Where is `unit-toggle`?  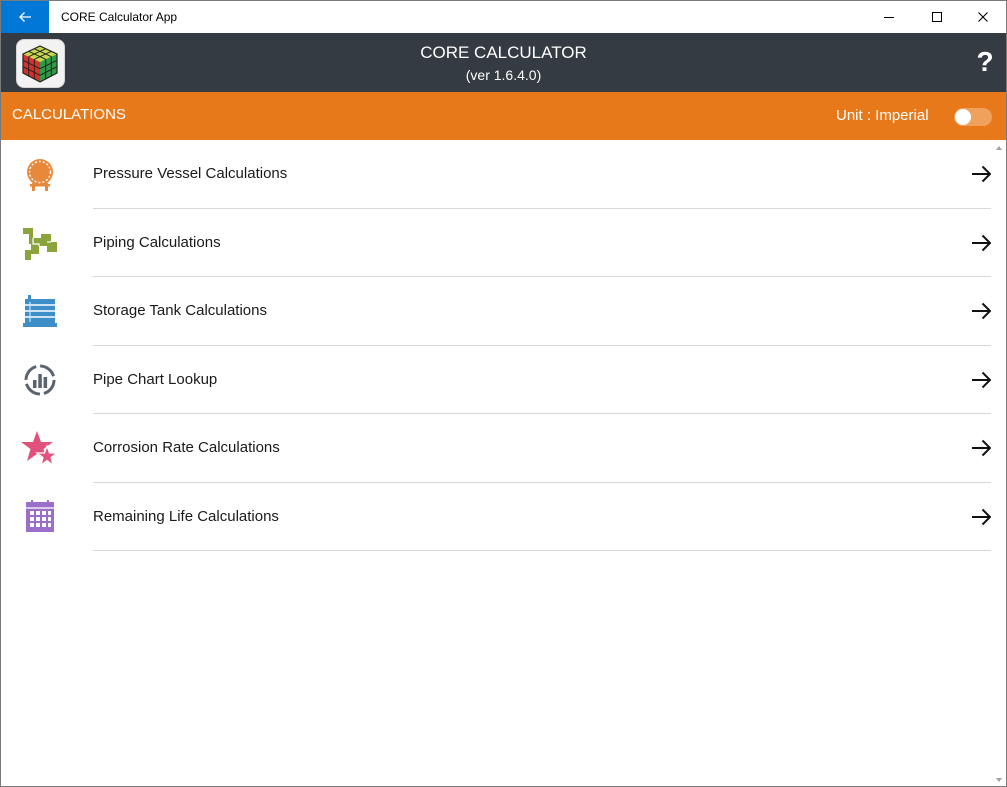
unit-toggle is located at coordinates (973, 117).